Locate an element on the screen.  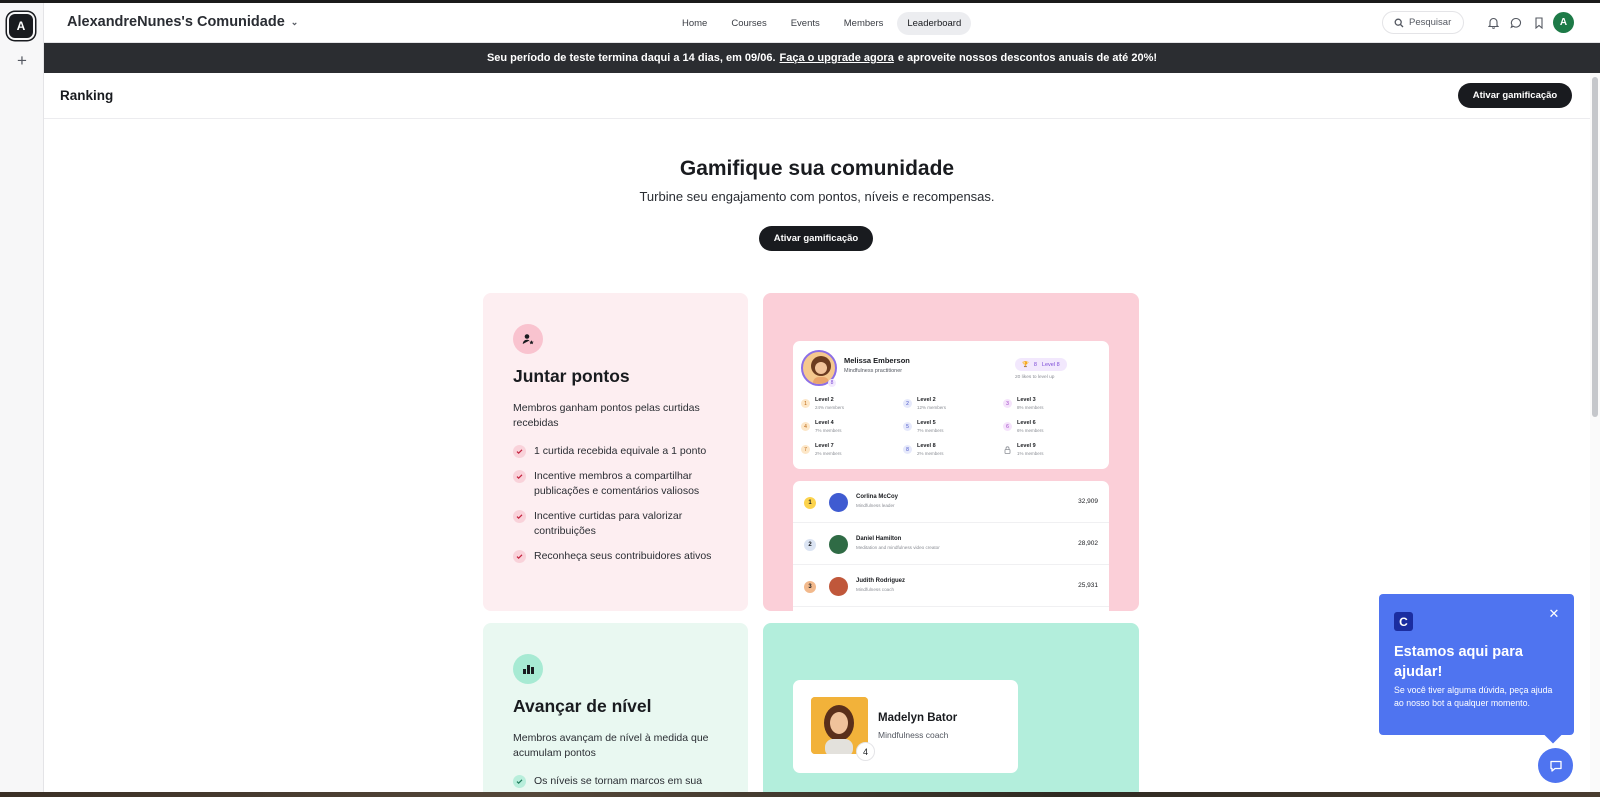
member-points: 32,909 is located at coordinates (1088, 501).